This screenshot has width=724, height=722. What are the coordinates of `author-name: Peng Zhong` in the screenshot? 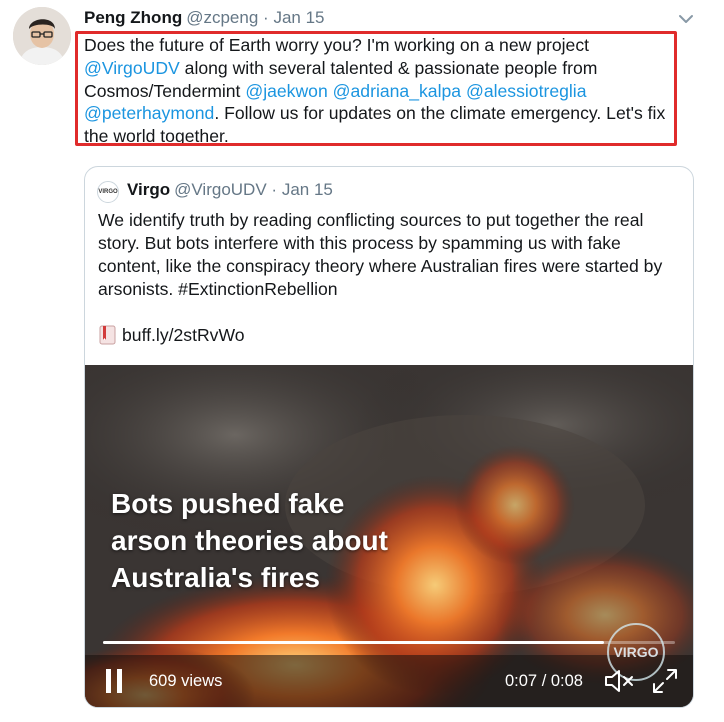 It's located at (133, 17).